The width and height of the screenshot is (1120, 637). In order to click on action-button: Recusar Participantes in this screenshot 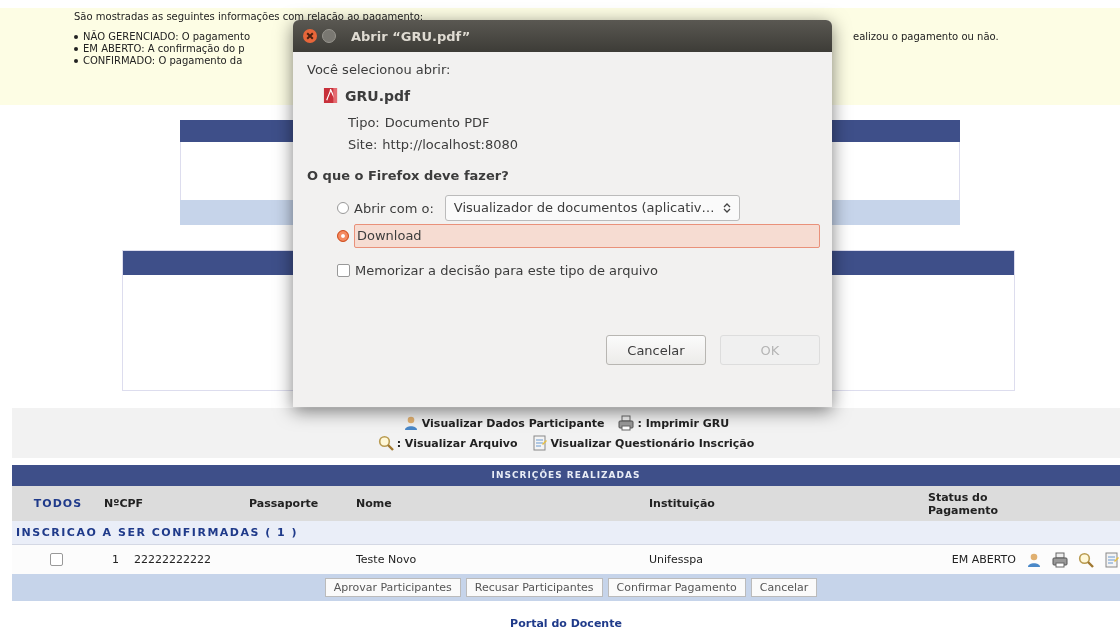, I will do `click(534, 587)`.